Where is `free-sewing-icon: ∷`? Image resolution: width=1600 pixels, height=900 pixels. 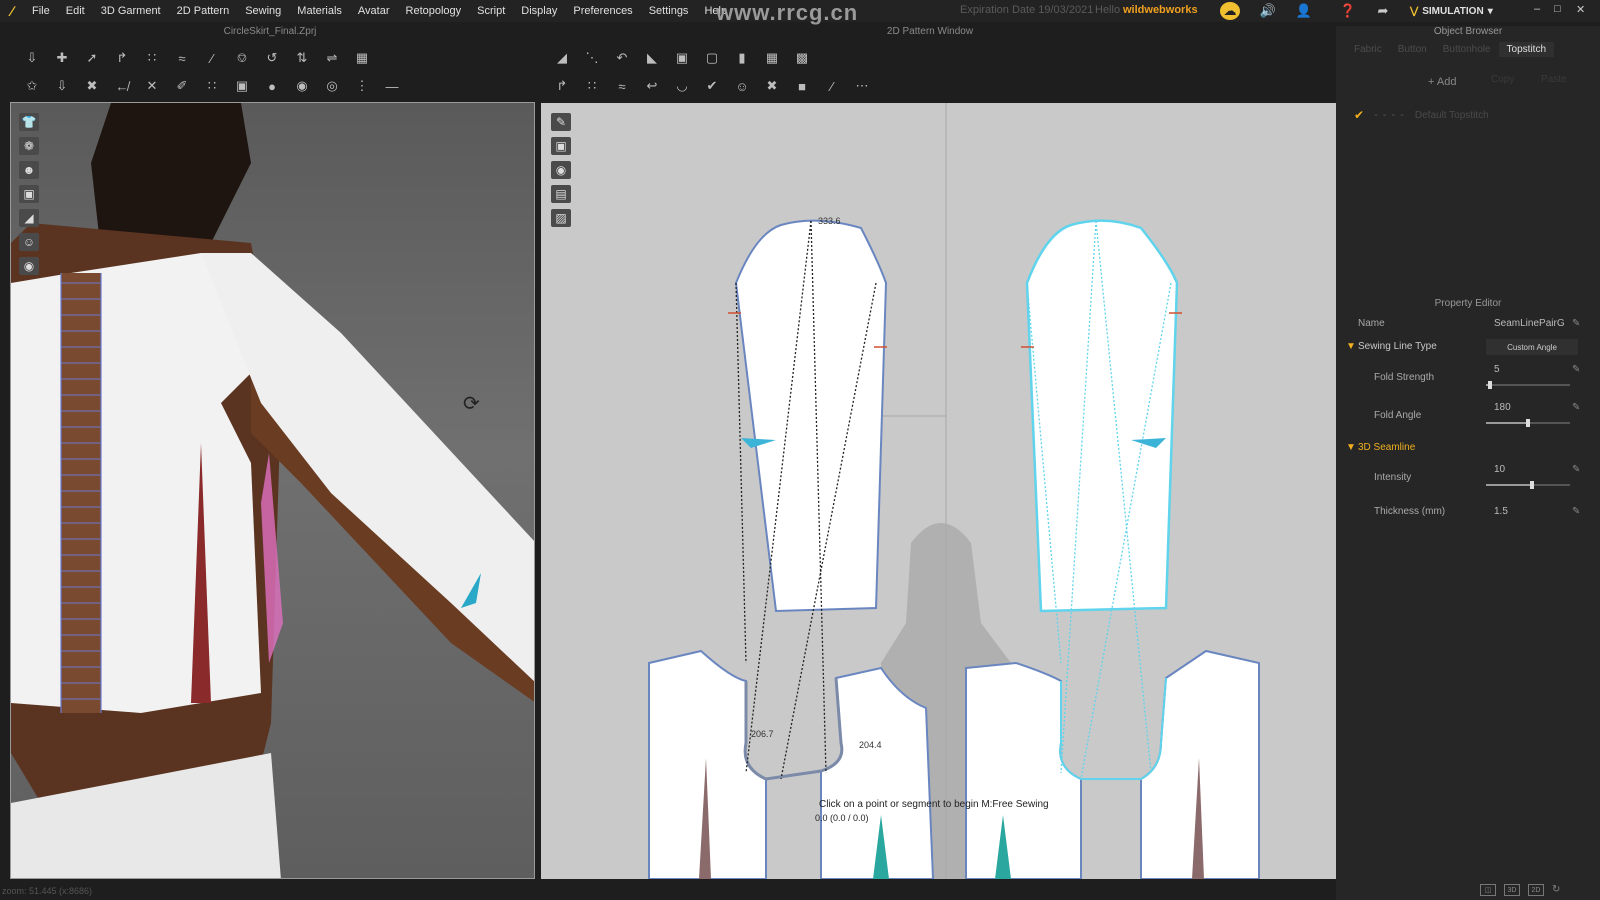
free-sewing-icon: ∷ is located at coordinates (592, 86).